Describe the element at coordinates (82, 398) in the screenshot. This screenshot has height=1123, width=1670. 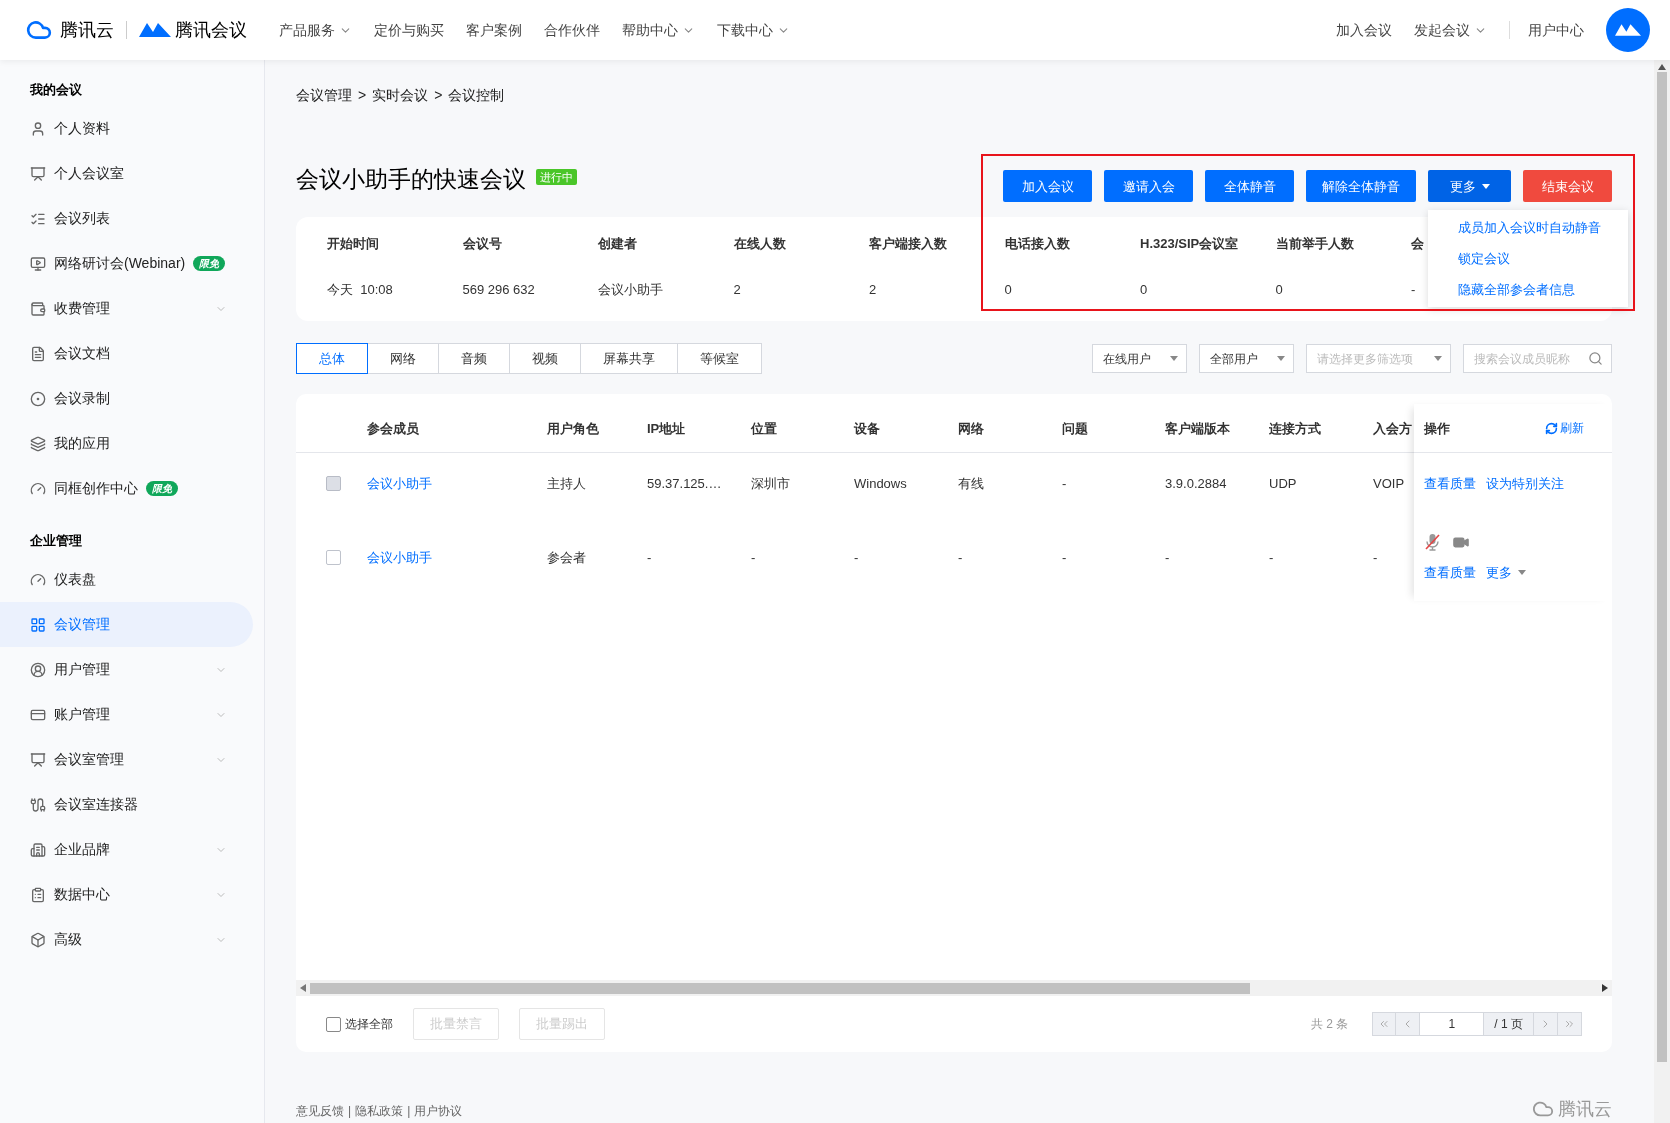
I see `sidebar-item-label: 会议录制` at that location.